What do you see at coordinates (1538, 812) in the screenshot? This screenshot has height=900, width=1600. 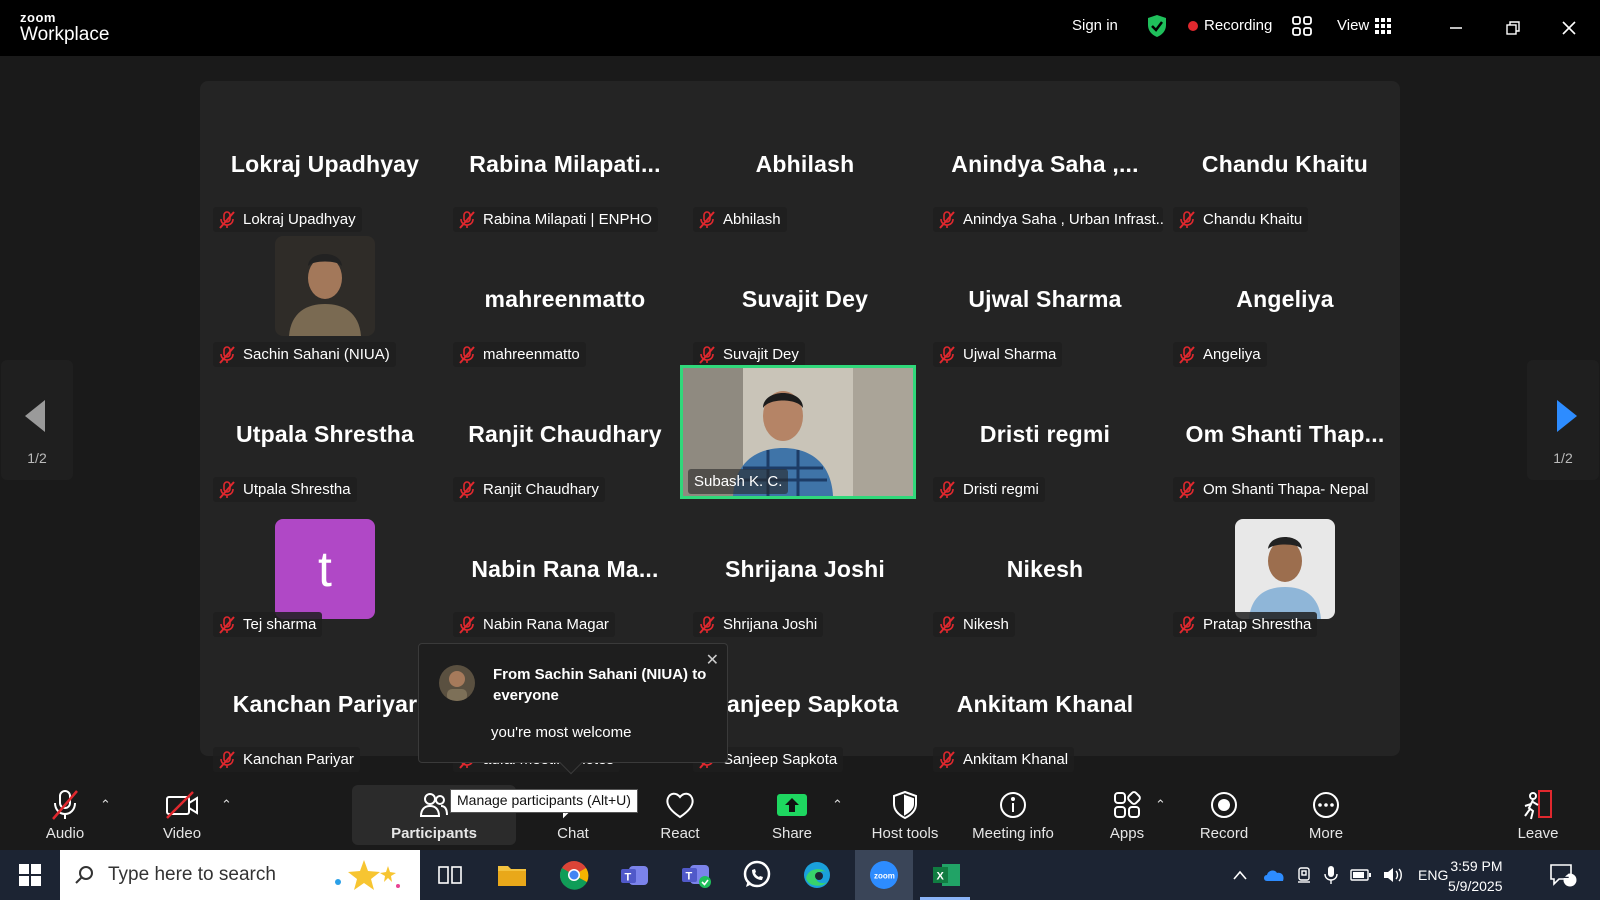 I see `leave-button: Leave` at bounding box center [1538, 812].